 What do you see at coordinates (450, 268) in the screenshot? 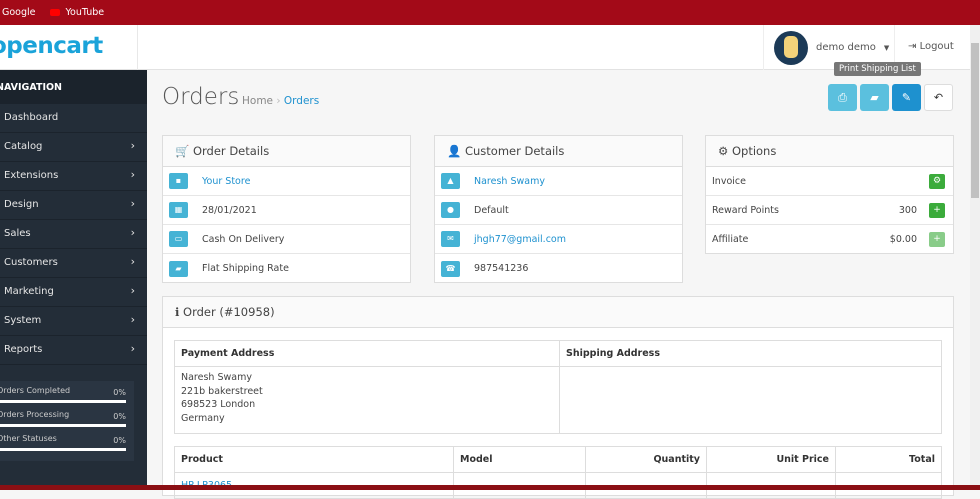
I see `phone-icon: ☎` at bounding box center [450, 268].